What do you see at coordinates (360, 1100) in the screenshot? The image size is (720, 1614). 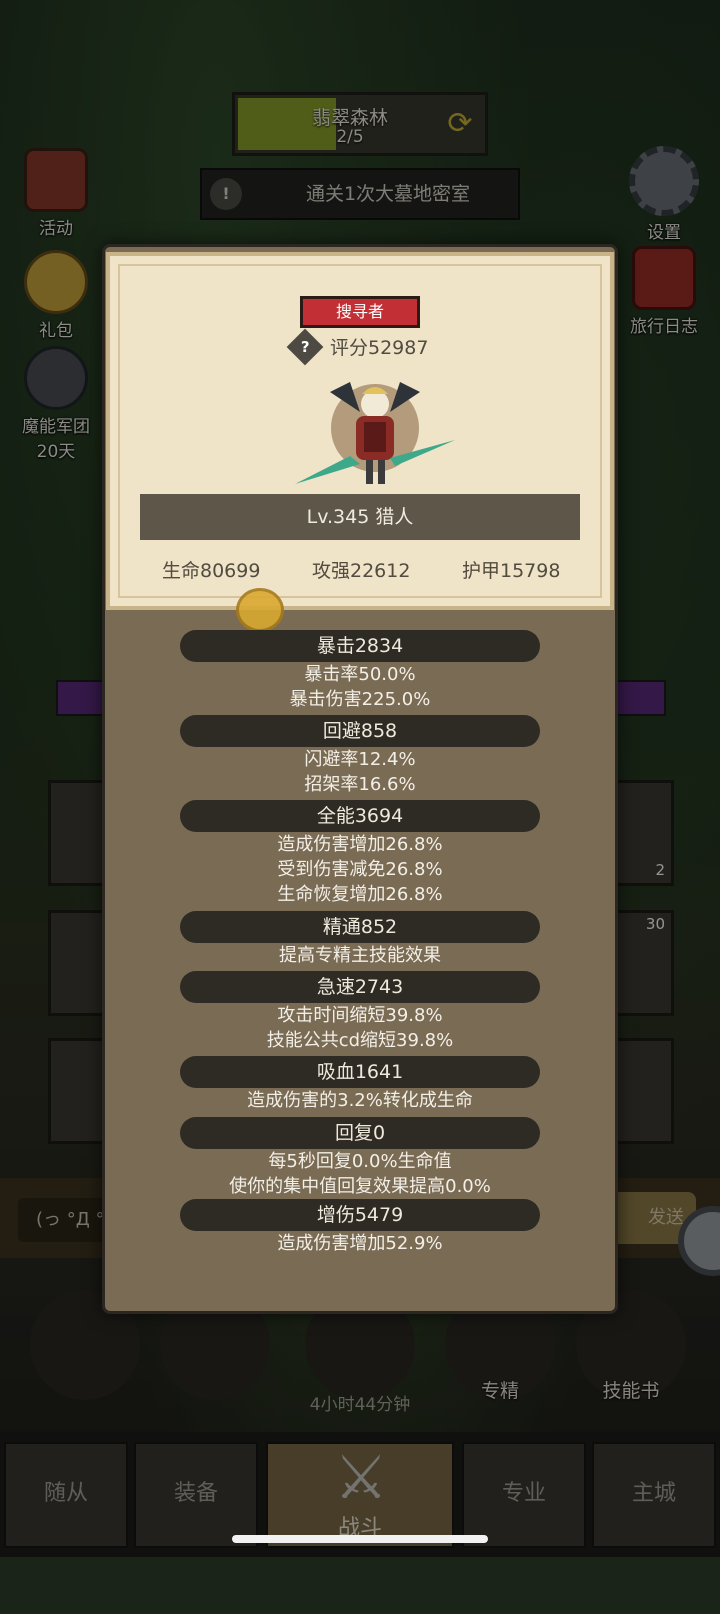 I see `section-line: 造成伤害的3.2%转化成生命` at bounding box center [360, 1100].